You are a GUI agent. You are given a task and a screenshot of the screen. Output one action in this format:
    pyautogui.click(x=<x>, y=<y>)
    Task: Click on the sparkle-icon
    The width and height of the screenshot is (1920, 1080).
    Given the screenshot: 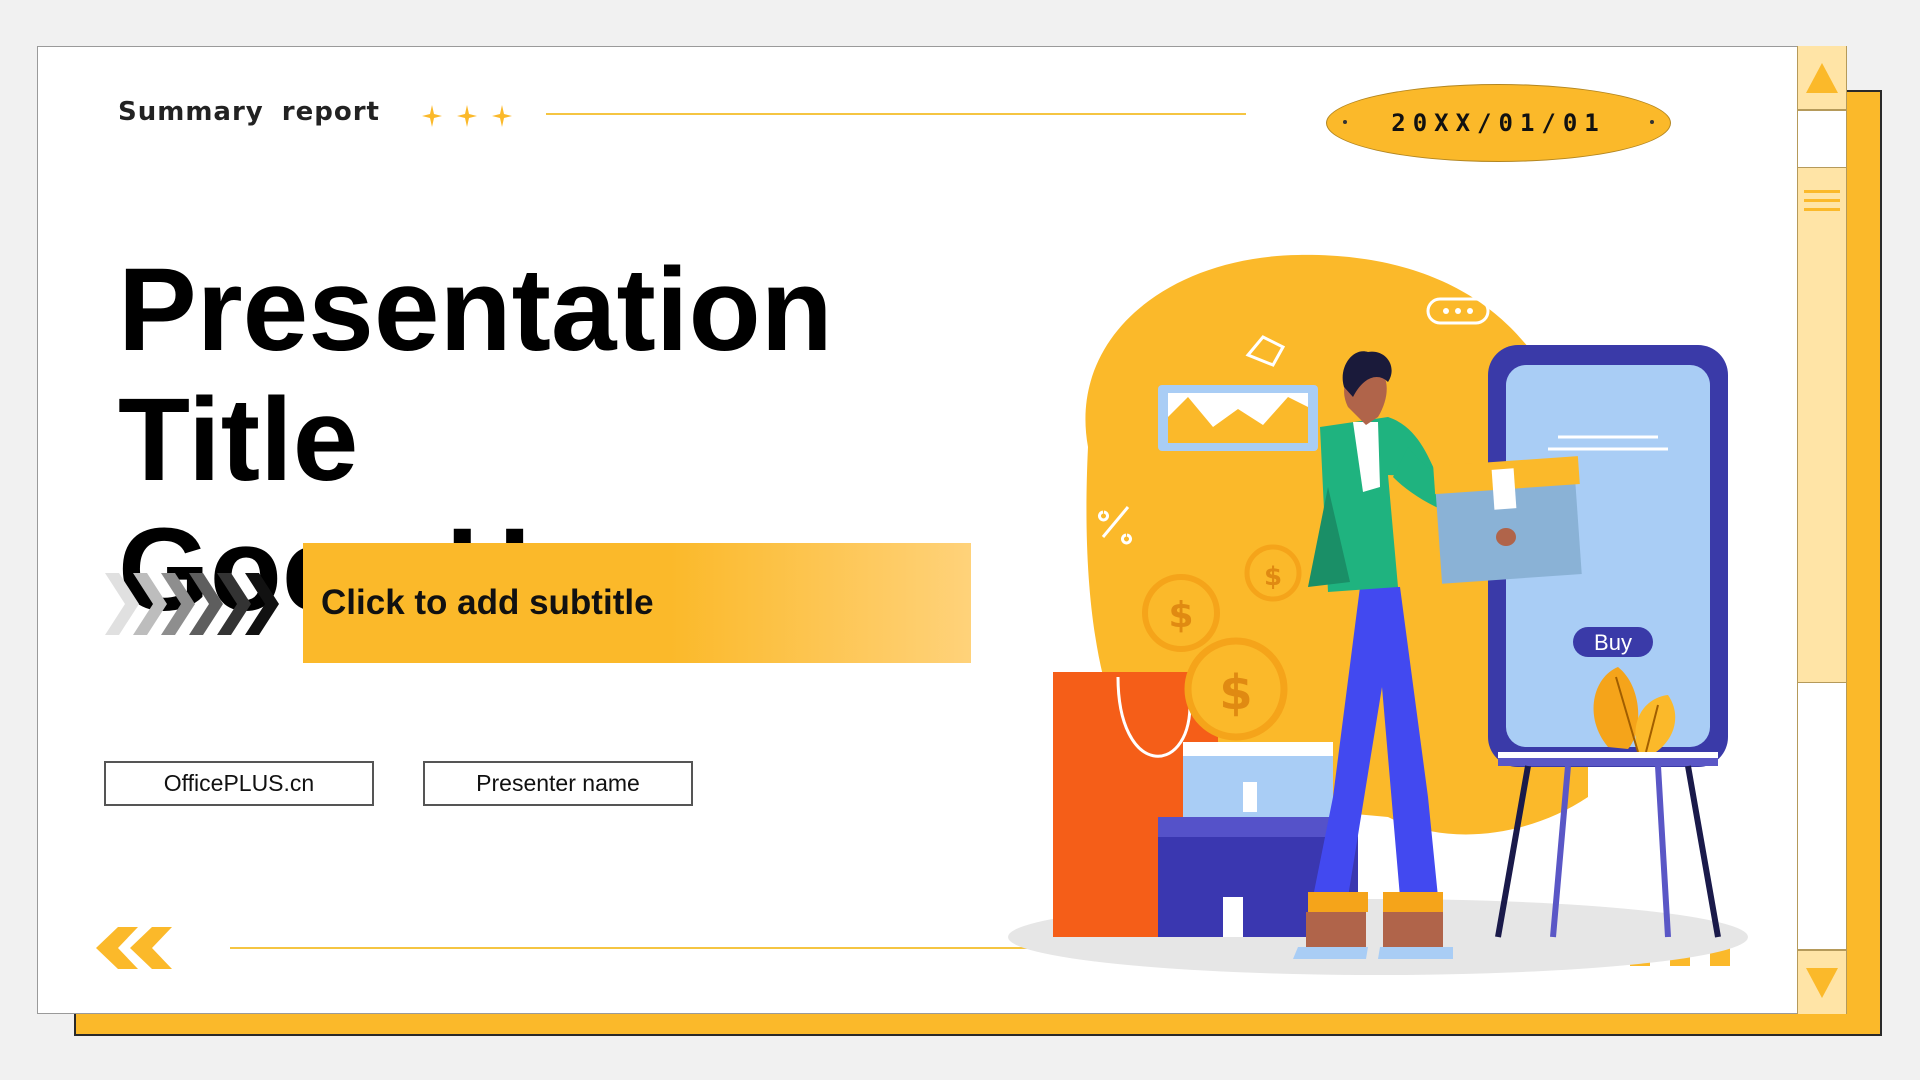 What is the action you would take?
    pyautogui.click(x=467, y=116)
    